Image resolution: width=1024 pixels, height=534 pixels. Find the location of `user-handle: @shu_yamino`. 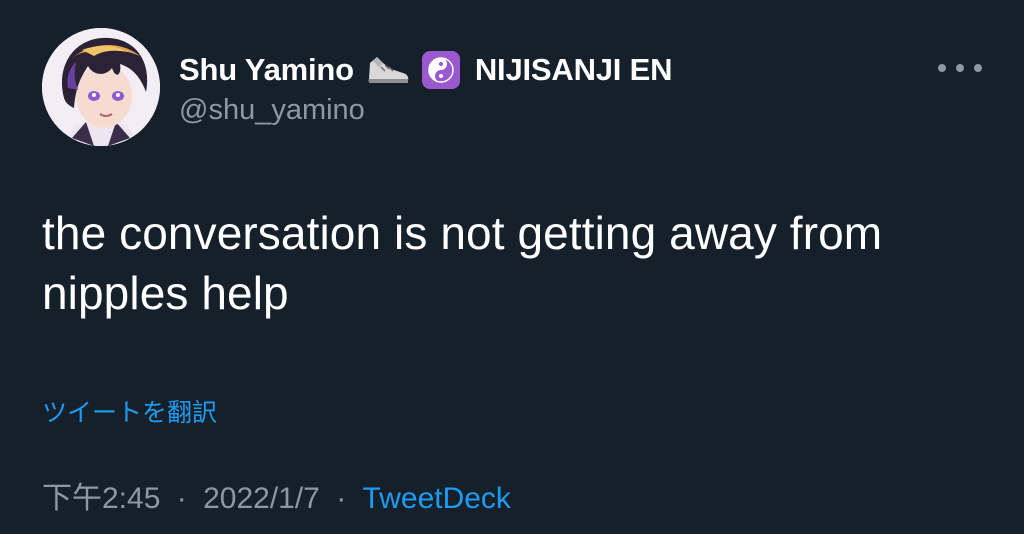

user-handle: @shu_yamino is located at coordinates (272, 110).